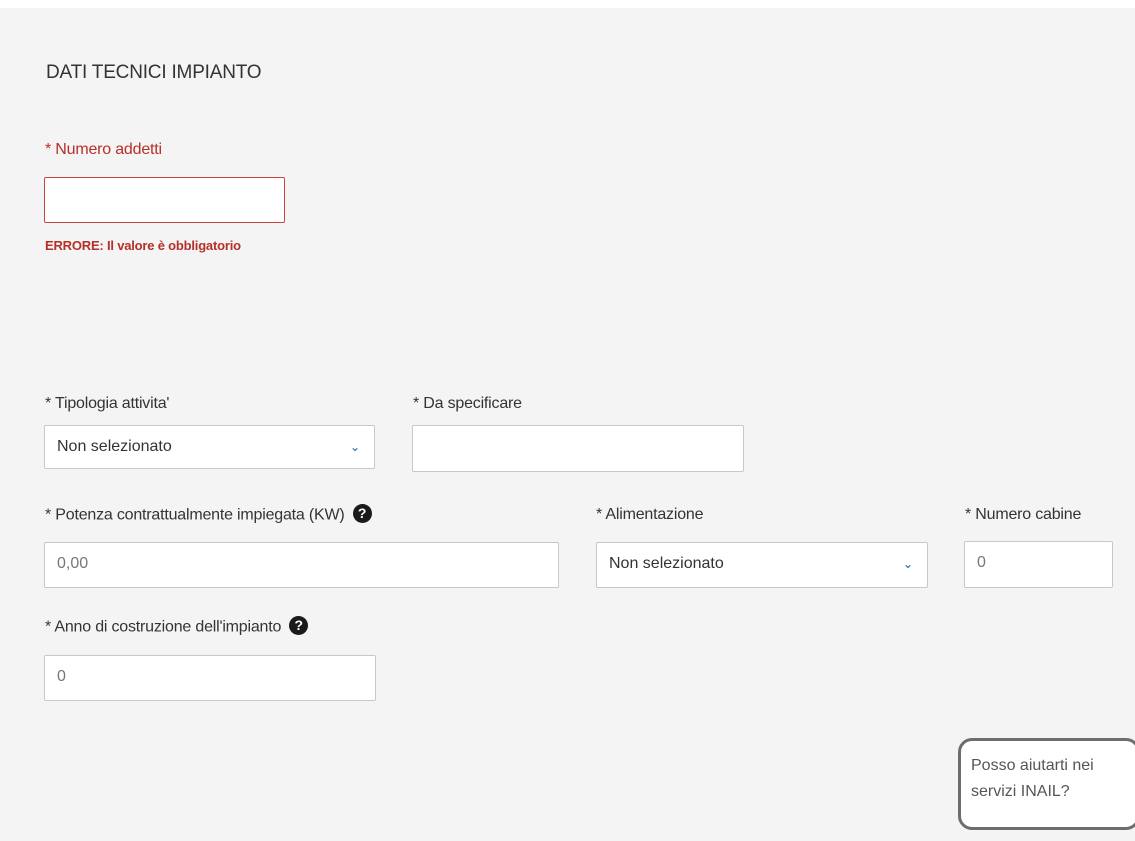 The image size is (1135, 841). What do you see at coordinates (143, 245) in the screenshot?
I see `numero-addetti-error: ERRORE: Il valore è obbligatorio` at bounding box center [143, 245].